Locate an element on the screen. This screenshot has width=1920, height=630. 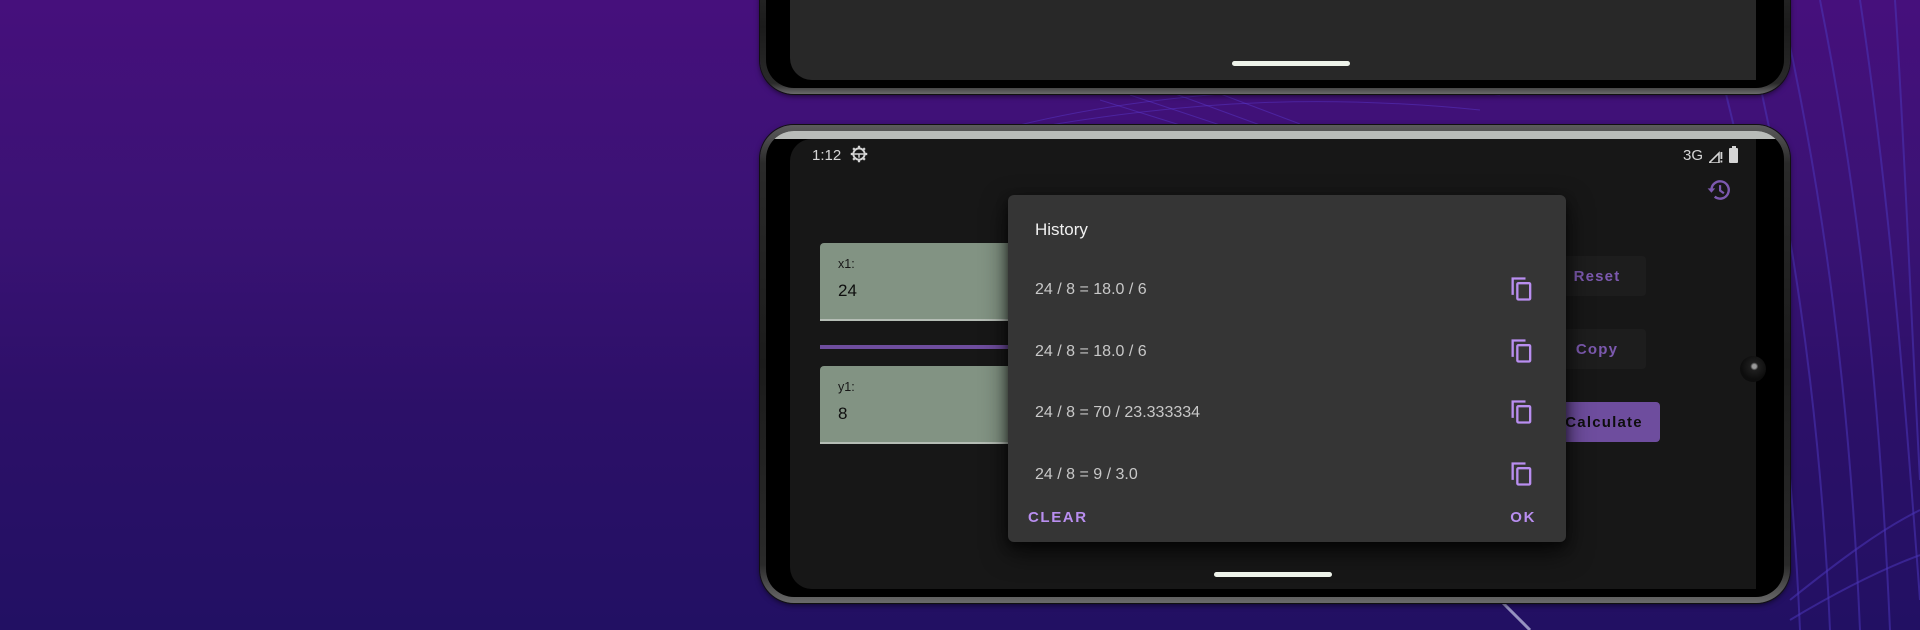
history-item-text: 24 / 8 = 70 / 23.333334 is located at coordinates (1118, 412).